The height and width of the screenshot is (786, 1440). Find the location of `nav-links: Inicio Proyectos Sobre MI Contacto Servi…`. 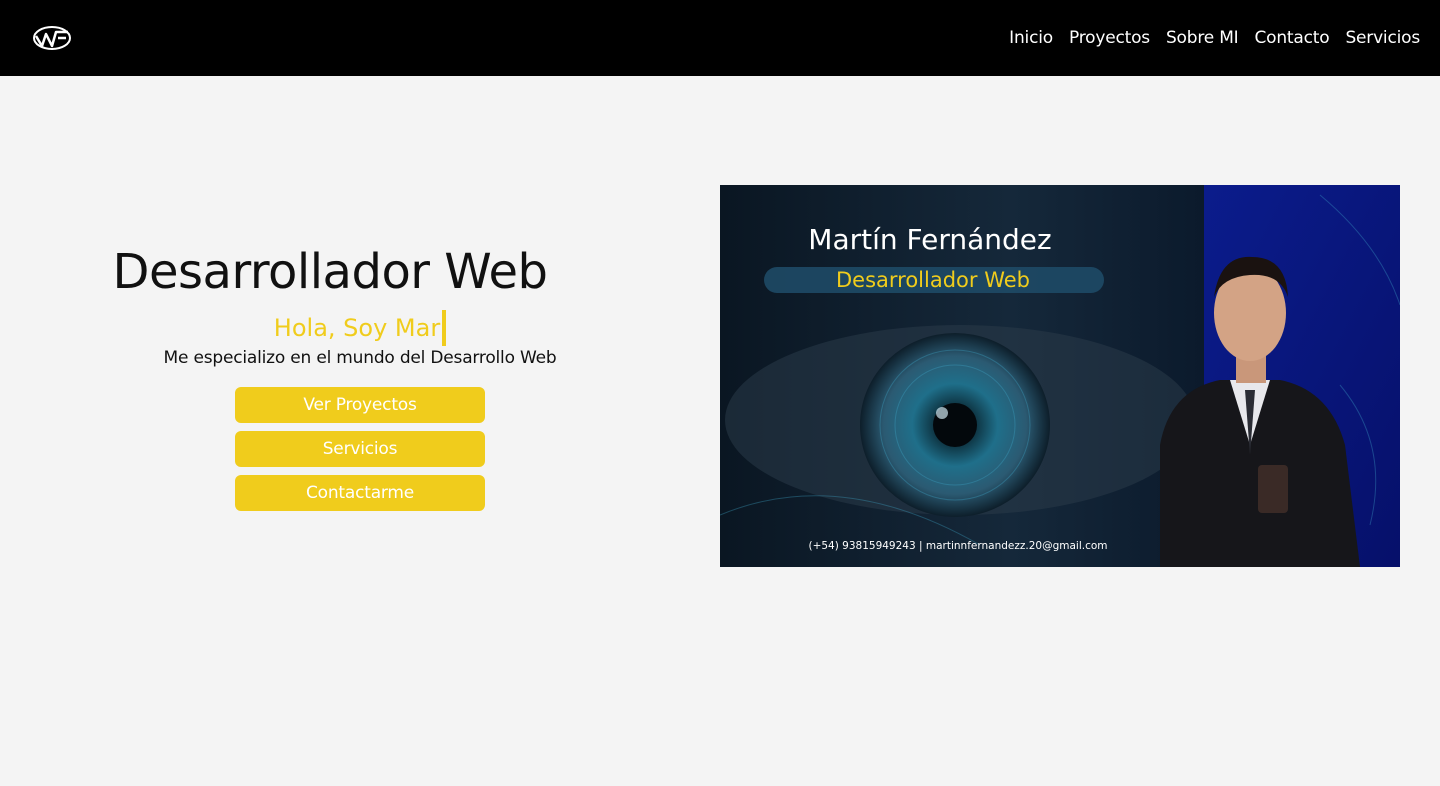

nav-links: Inicio Proyectos Sobre MI Contacto Servi… is located at coordinates (1214, 38).